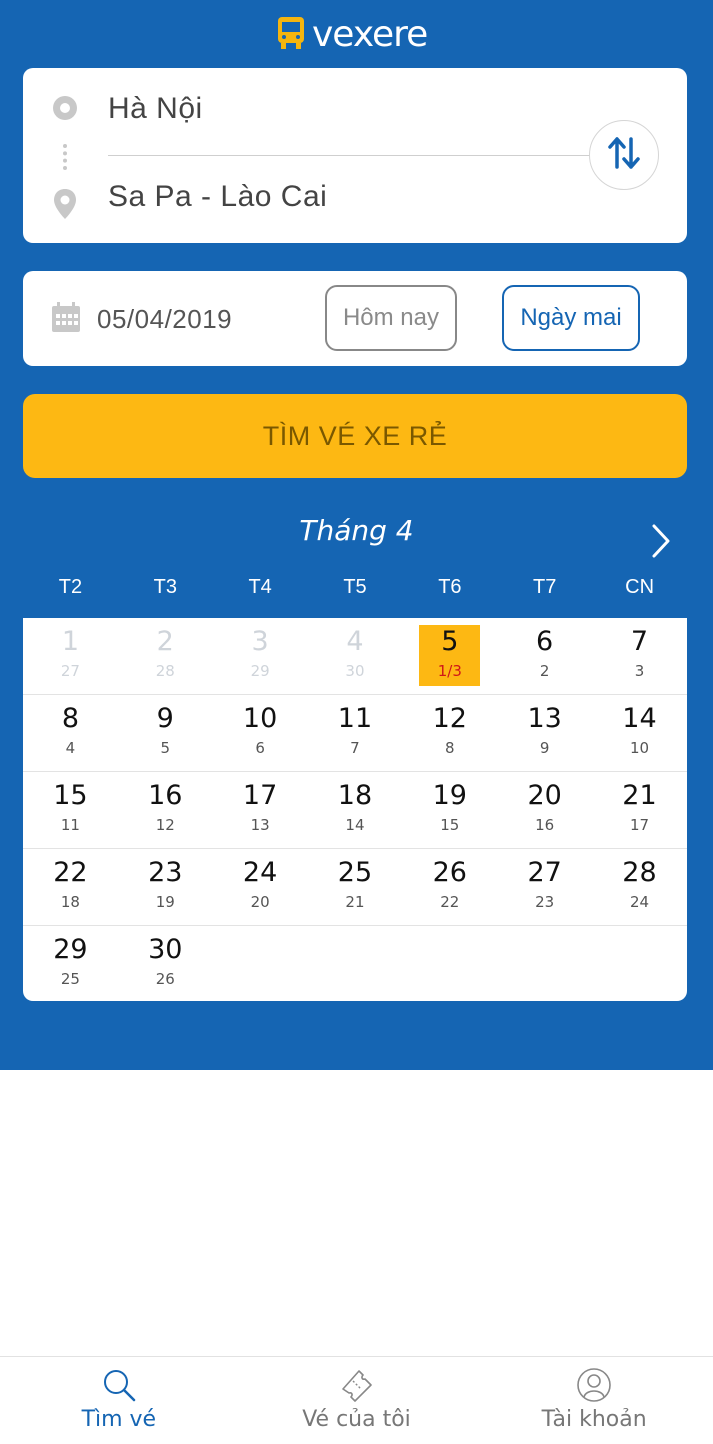  What do you see at coordinates (352, 35) in the screenshot?
I see `brand-logo: vexere` at bounding box center [352, 35].